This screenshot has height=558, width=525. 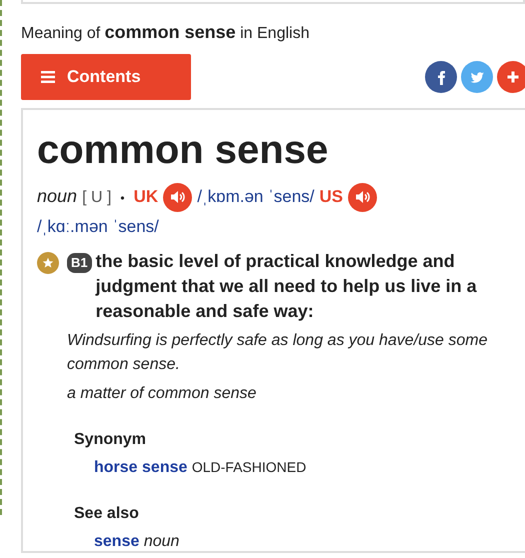 I want to click on section-heading: Synonym, so click(x=111, y=440).